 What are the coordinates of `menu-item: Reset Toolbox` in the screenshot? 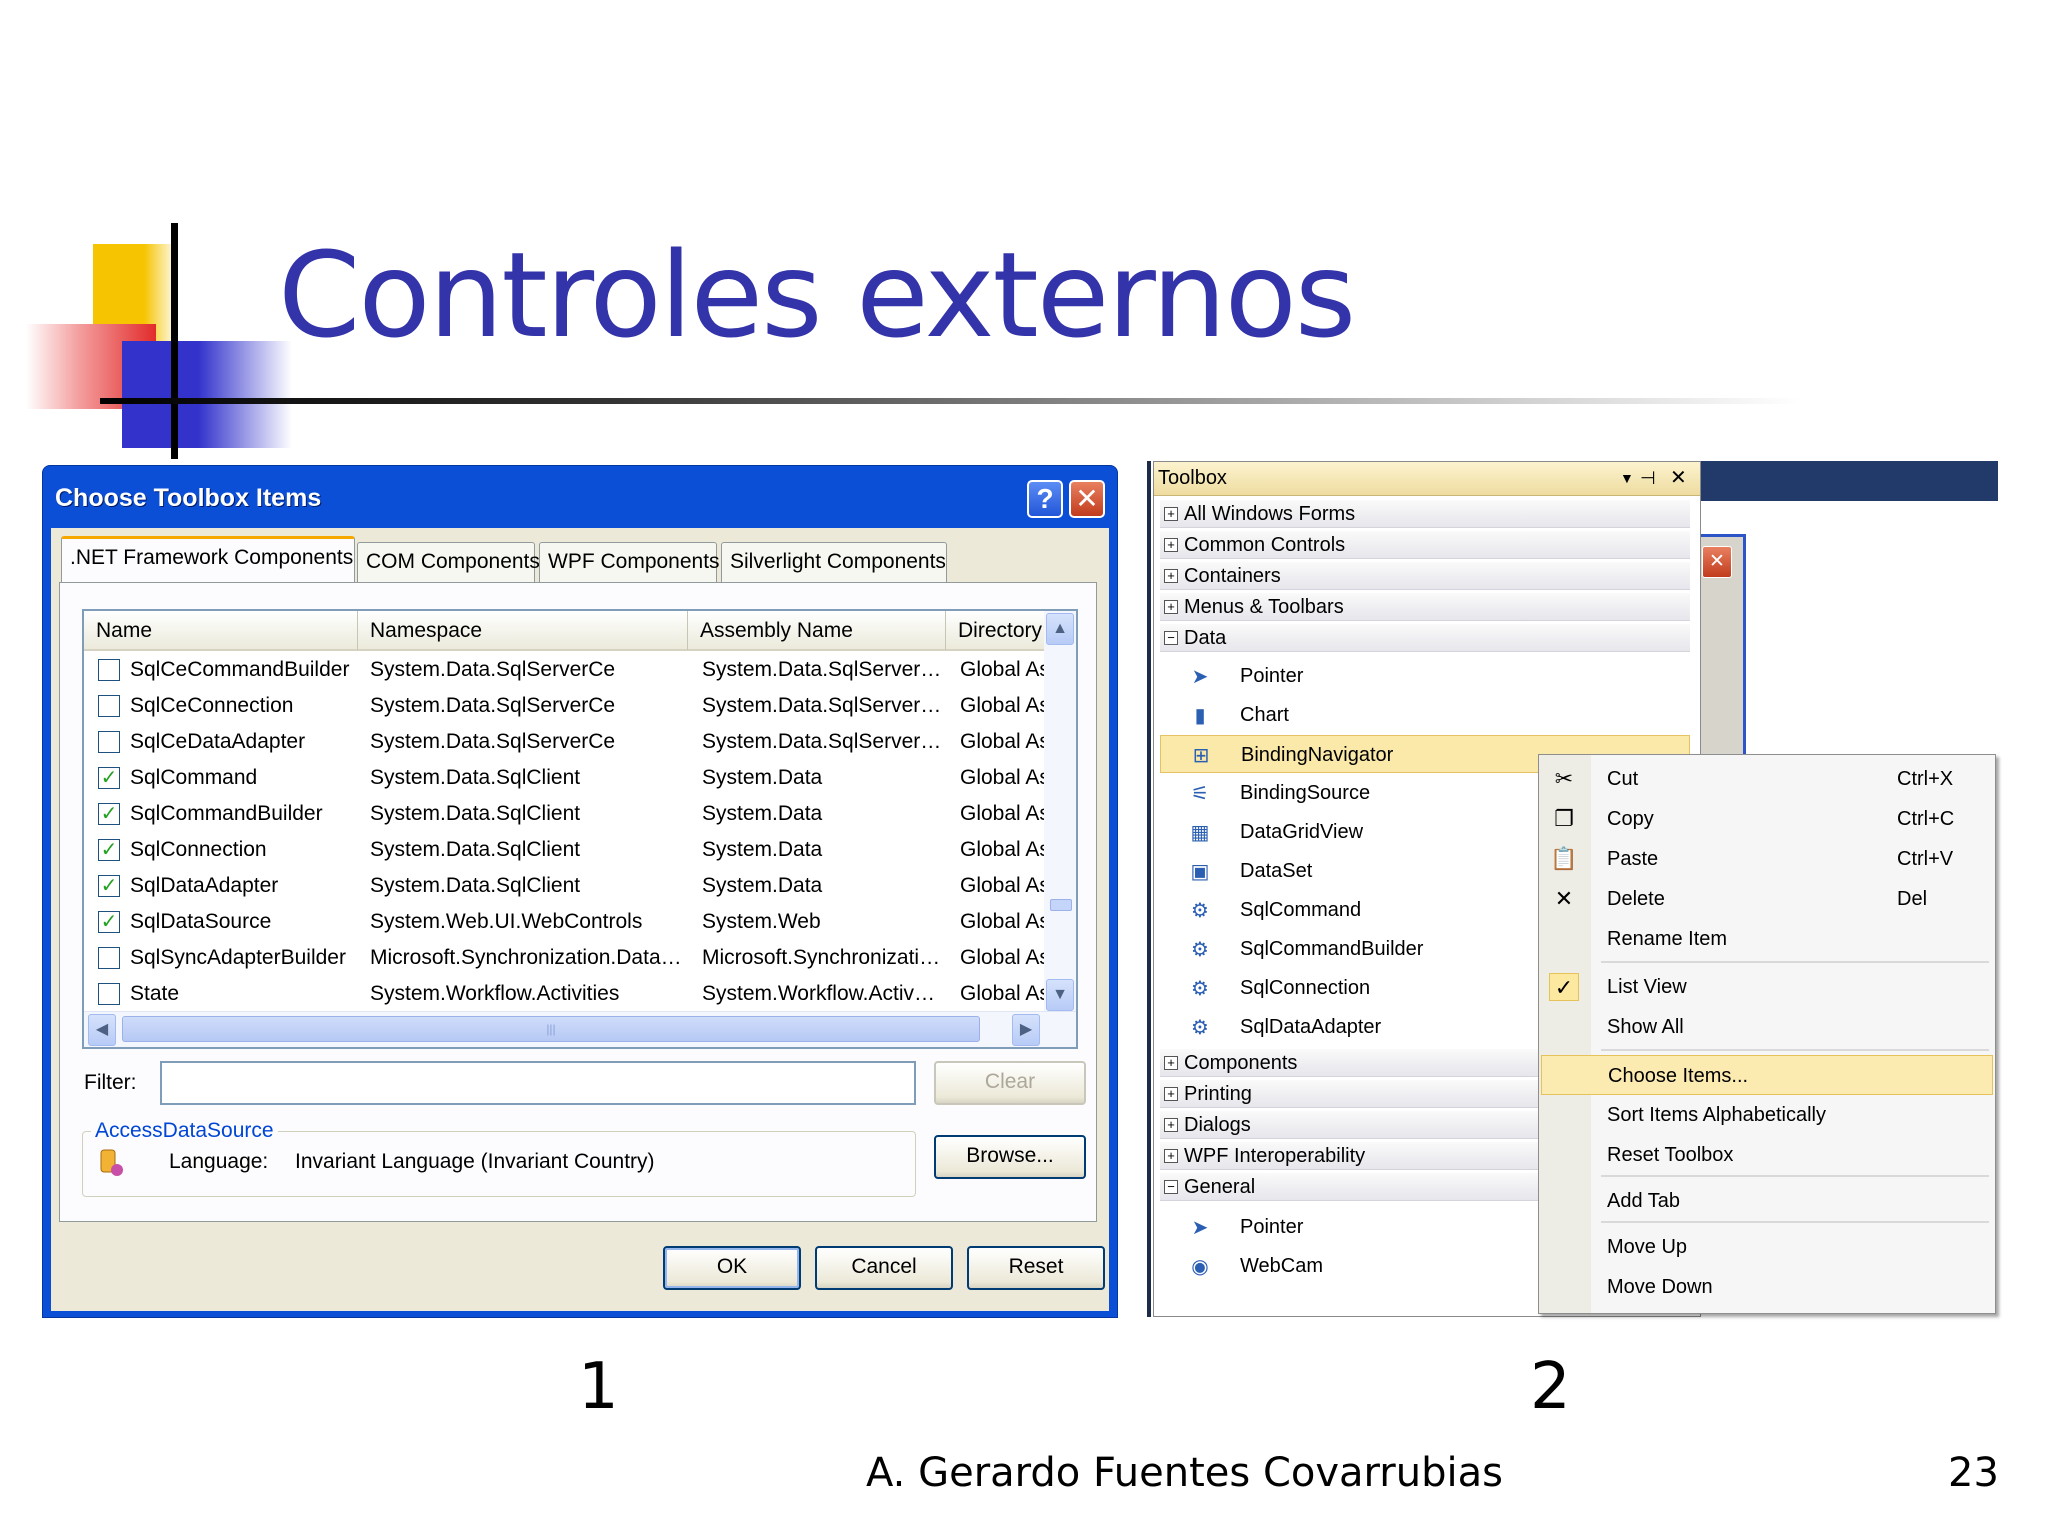 It's located at (1767, 1155).